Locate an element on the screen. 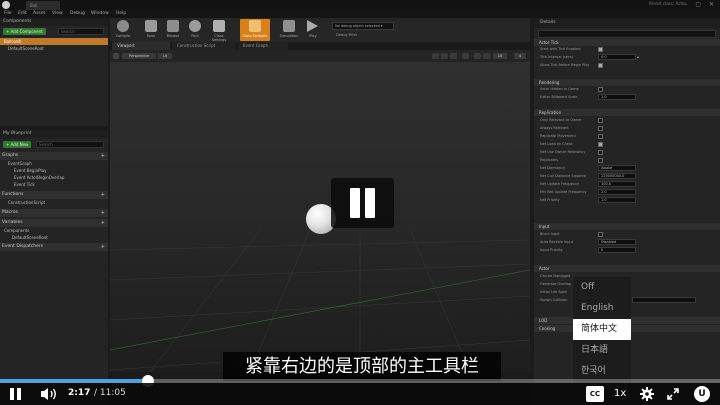 The width and height of the screenshot is (720, 405). class-settings-button: Class Settings is located at coordinates (219, 30).